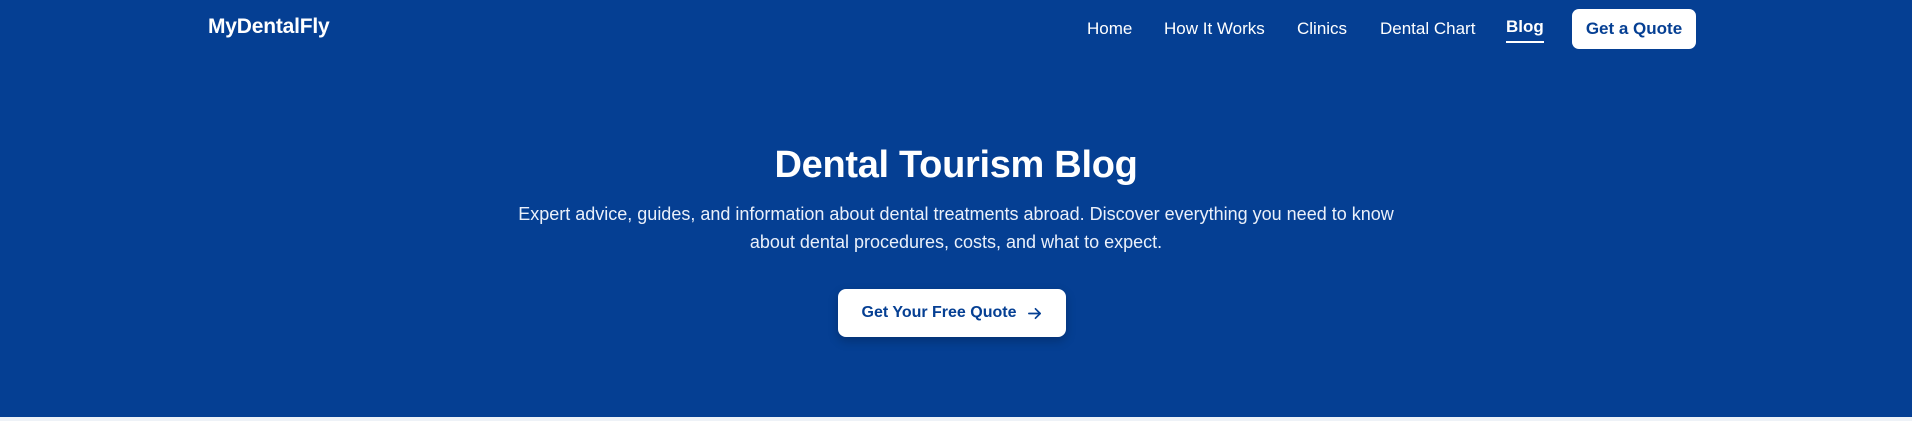 The height and width of the screenshot is (421, 1912). What do you see at coordinates (1214, 29) in the screenshot?
I see `nav-item-how-it-works: How It Works` at bounding box center [1214, 29].